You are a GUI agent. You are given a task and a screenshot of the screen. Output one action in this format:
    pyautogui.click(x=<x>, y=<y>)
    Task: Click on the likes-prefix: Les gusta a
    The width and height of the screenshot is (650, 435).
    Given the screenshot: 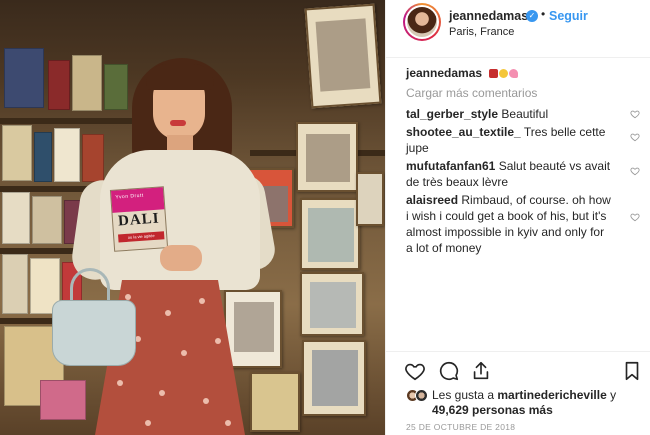 What is the action you would take?
    pyautogui.click(x=463, y=395)
    